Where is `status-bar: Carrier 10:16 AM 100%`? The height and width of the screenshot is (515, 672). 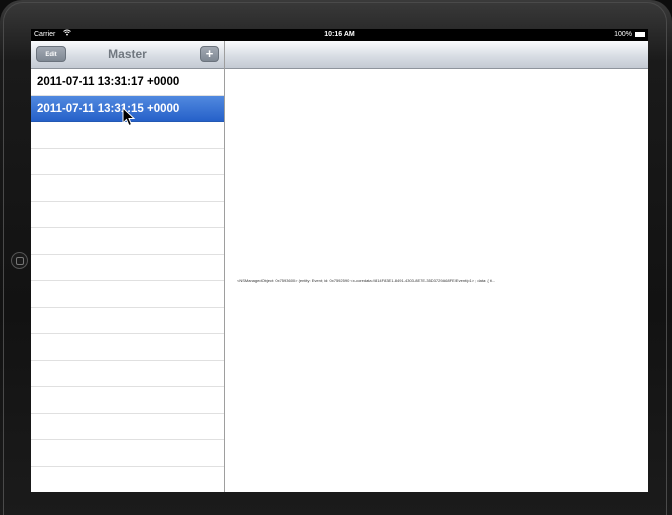 status-bar: Carrier 10:16 AM 100% is located at coordinates (339, 35).